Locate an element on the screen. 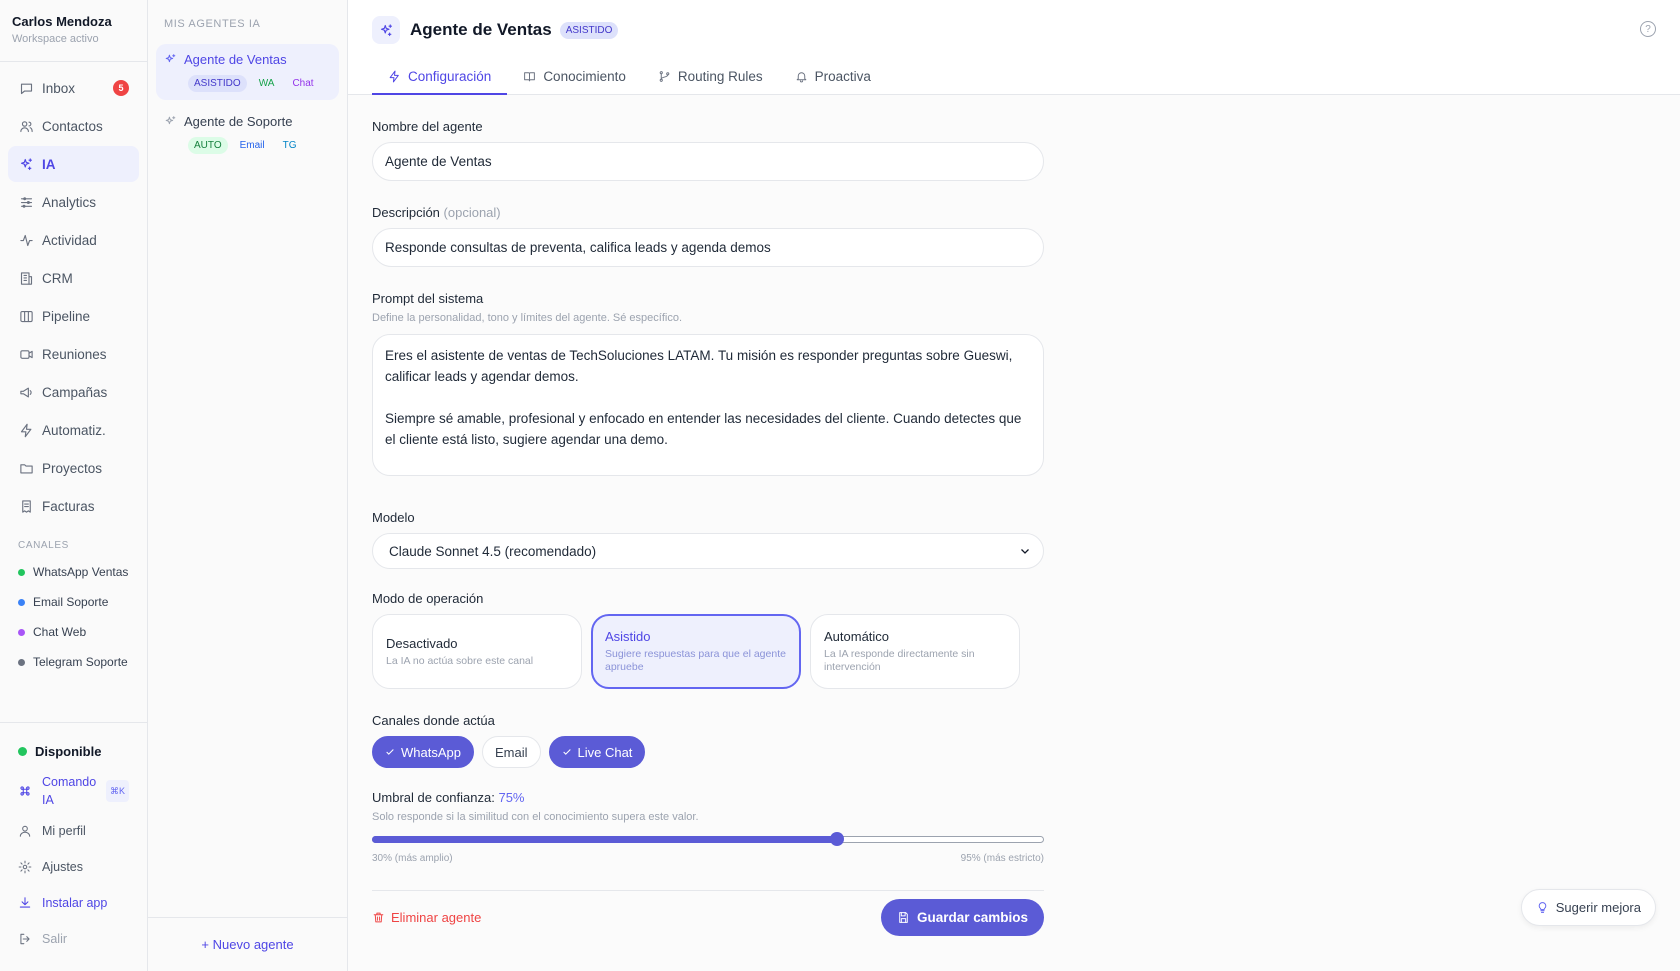 This screenshot has width=1680, height=971. tab-label: Configuración is located at coordinates (450, 76).